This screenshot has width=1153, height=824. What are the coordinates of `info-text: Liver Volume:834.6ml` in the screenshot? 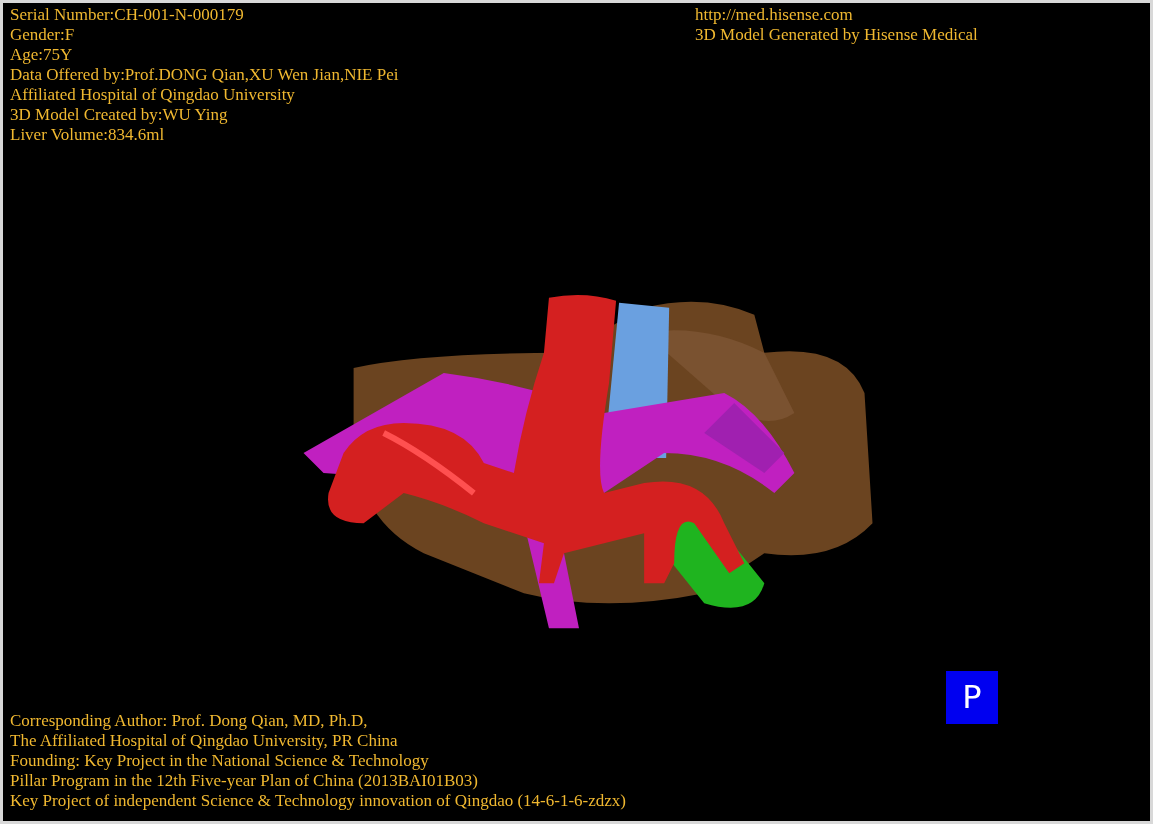 It's located at (88, 135).